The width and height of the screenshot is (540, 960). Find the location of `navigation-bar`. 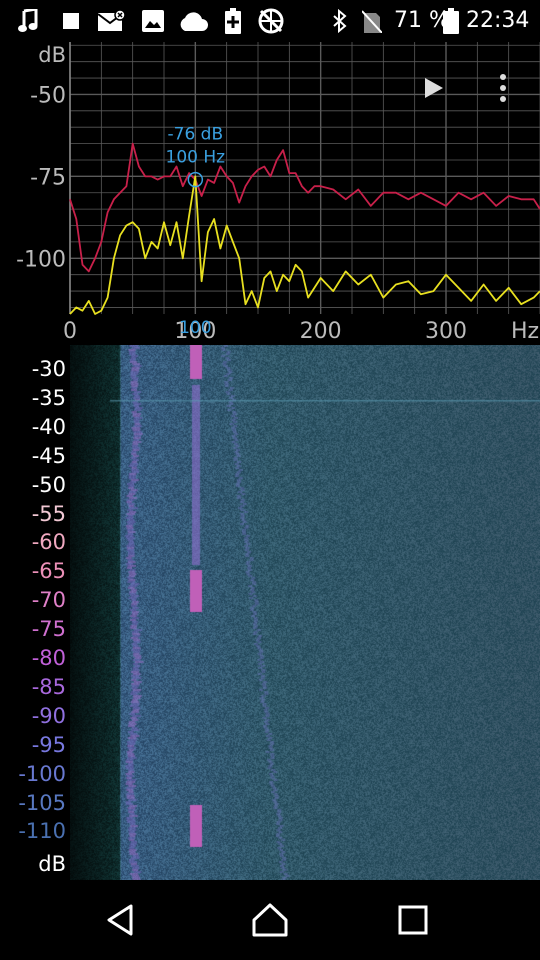

navigation-bar is located at coordinates (270, 920).